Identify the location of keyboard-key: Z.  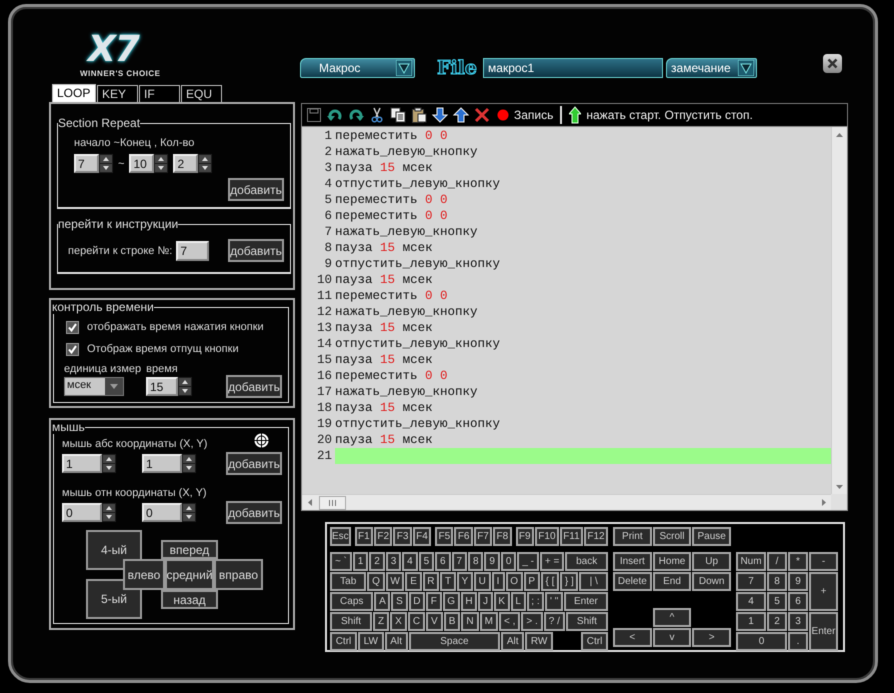
(381, 621).